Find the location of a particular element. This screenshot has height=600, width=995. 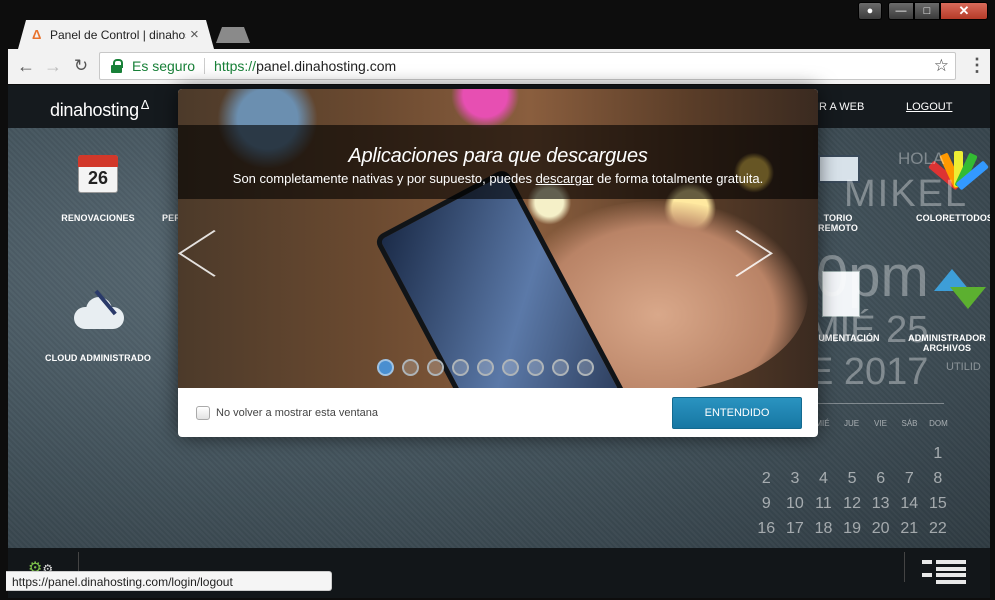

calendar-day: 13 is located at coordinates (880, 504).